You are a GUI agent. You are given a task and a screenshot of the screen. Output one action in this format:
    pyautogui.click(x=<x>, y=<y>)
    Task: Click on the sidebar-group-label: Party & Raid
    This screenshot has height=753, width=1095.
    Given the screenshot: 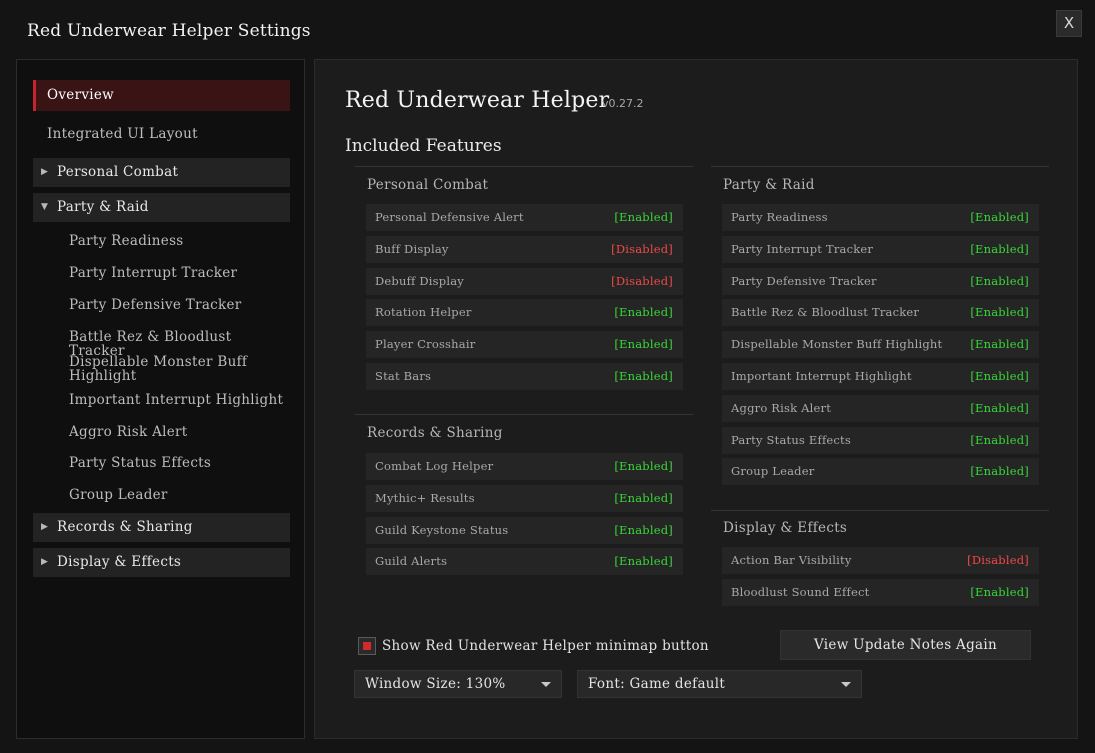 What is the action you would take?
    pyautogui.click(x=103, y=207)
    